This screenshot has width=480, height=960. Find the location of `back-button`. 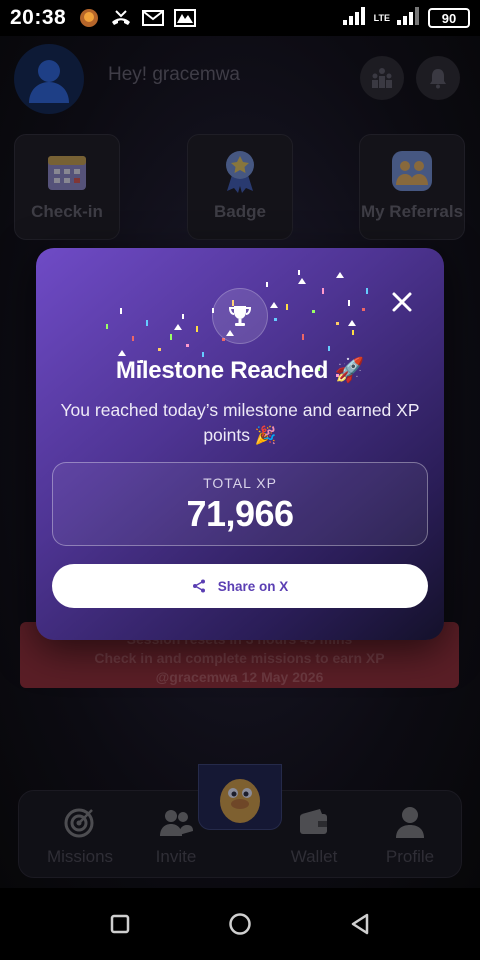

back-button is located at coordinates (360, 924).